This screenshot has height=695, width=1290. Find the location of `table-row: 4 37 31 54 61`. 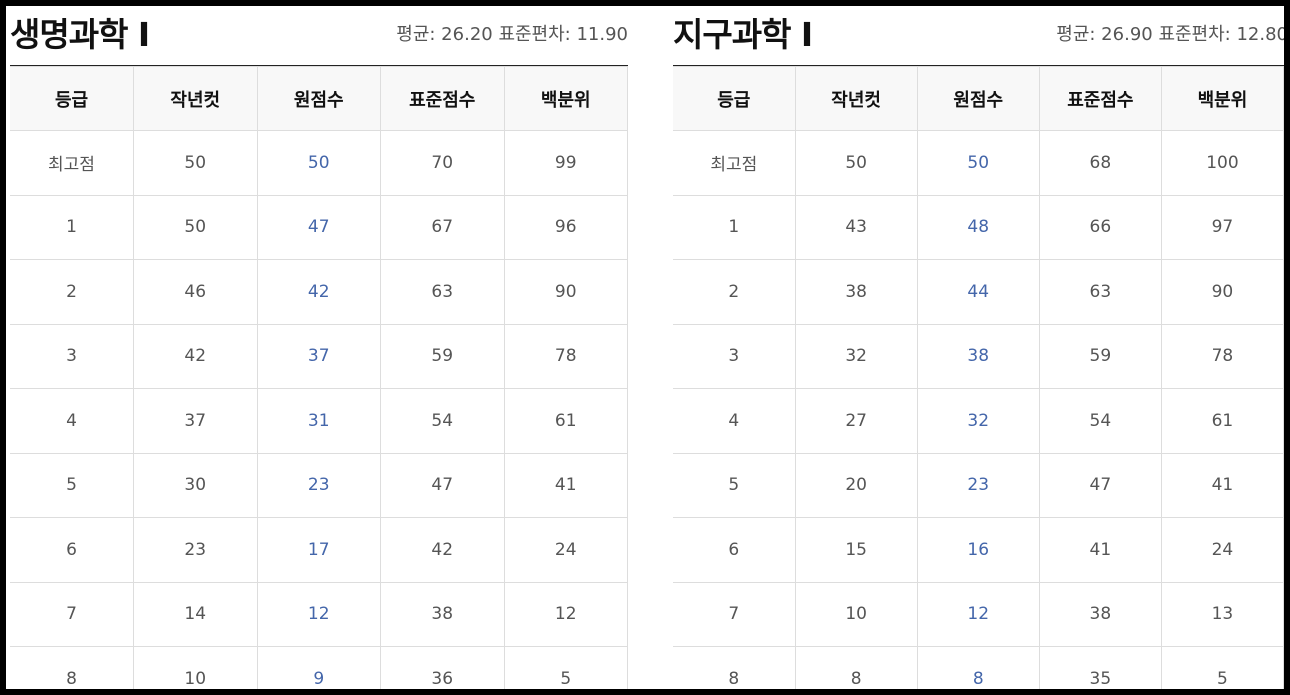

table-row: 4 37 31 54 61 is located at coordinates (319, 421).